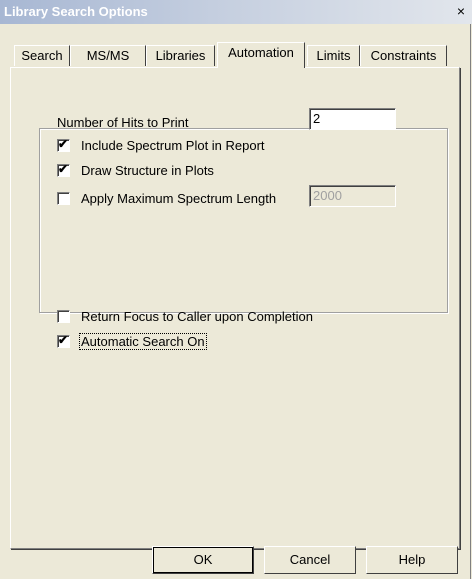 The image size is (472, 579). I want to click on ok-label: OK, so click(203, 559).